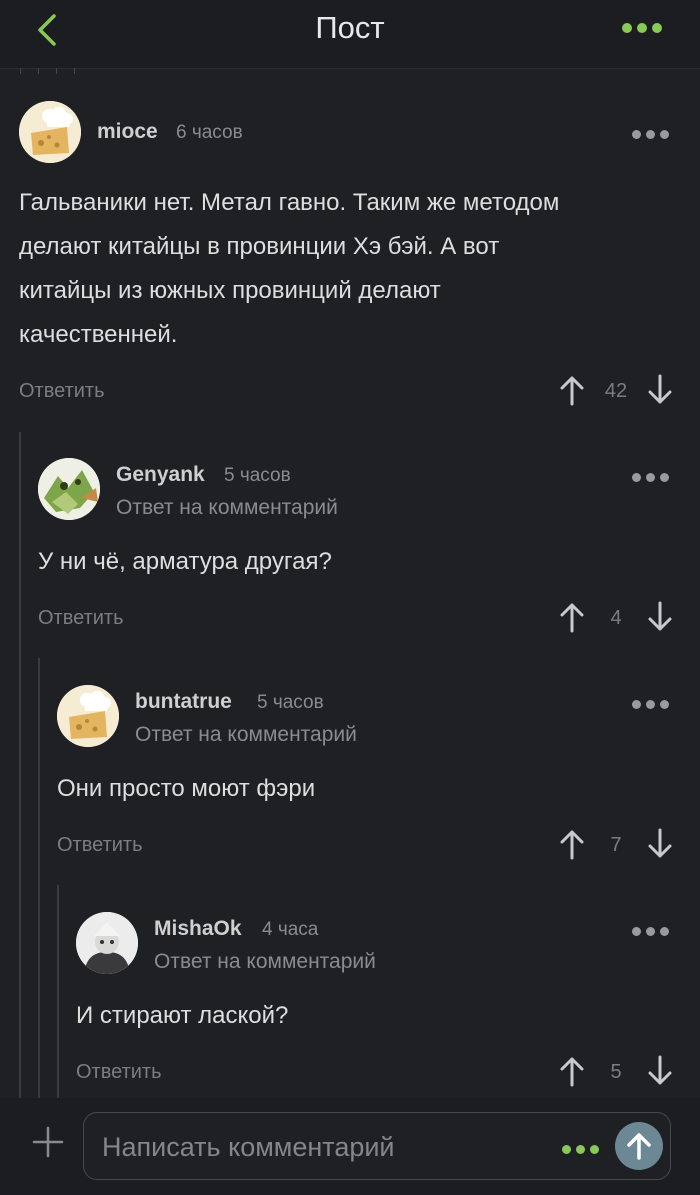  Describe the element at coordinates (183, 702) in the screenshot. I see `username: buntatrue` at that location.